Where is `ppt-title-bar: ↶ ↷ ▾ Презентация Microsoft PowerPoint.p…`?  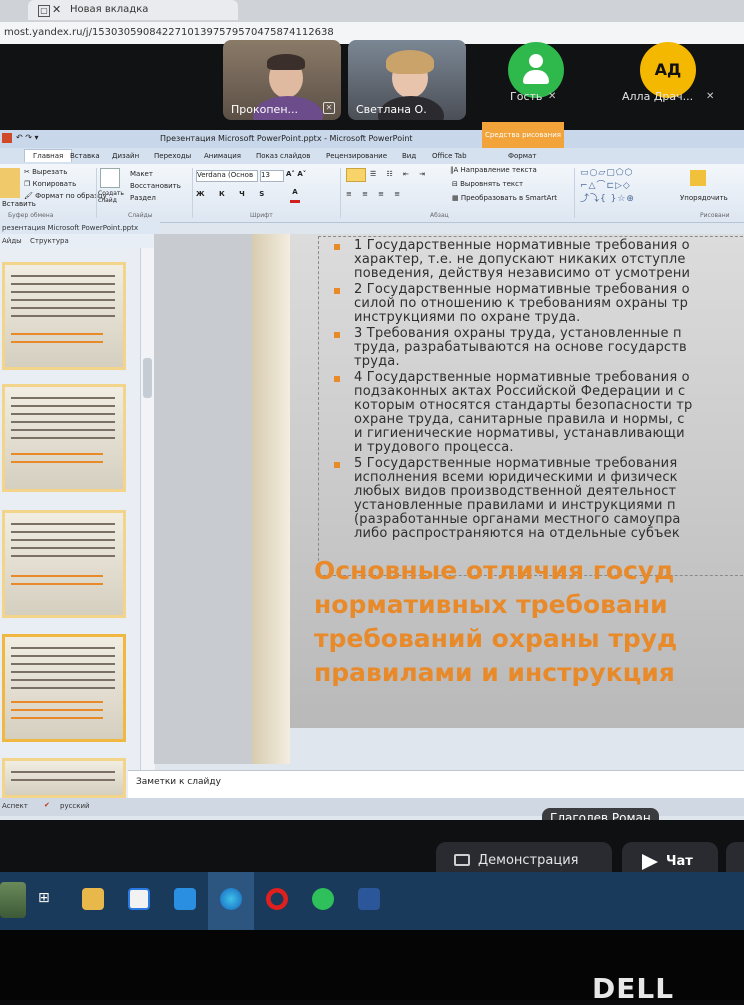
ppt-title-bar: ↶ ↷ ▾ Презентация Microsoft PowerPoint.p… is located at coordinates (372, 139).